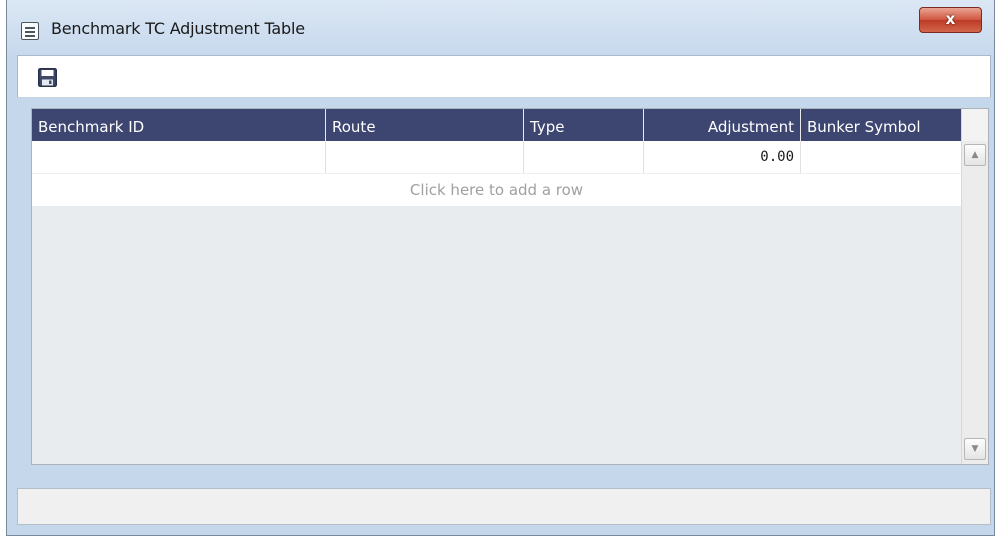 This screenshot has height=536, width=995. Describe the element at coordinates (584, 157) in the screenshot. I see `cell-type` at that location.